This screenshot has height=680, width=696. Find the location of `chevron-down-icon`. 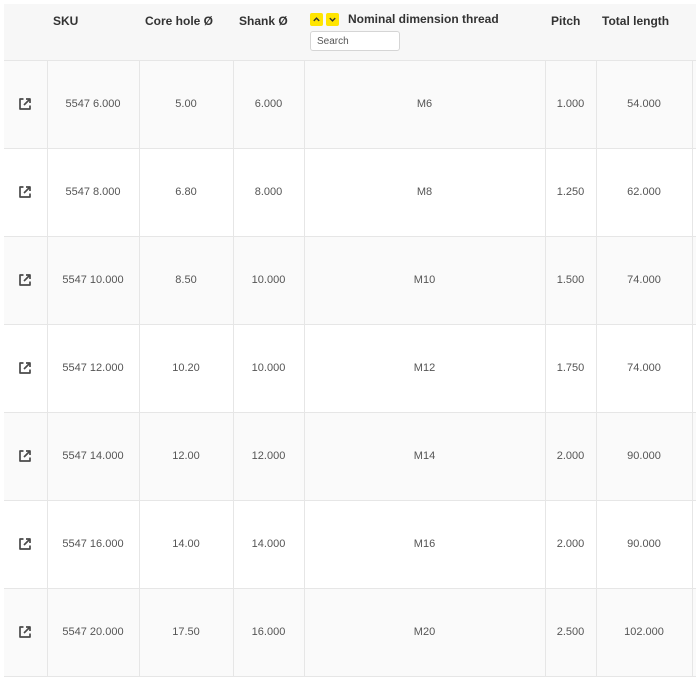

chevron-down-icon is located at coordinates (332, 19).